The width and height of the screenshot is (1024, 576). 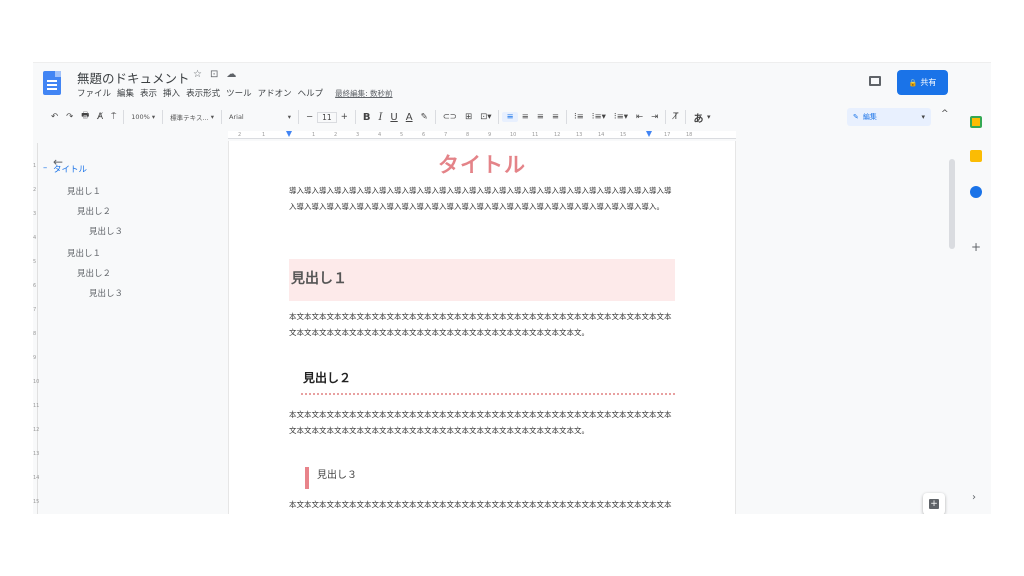 I want to click on editing-mode-select: ✎ 編集 ▾, so click(x=889, y=117).